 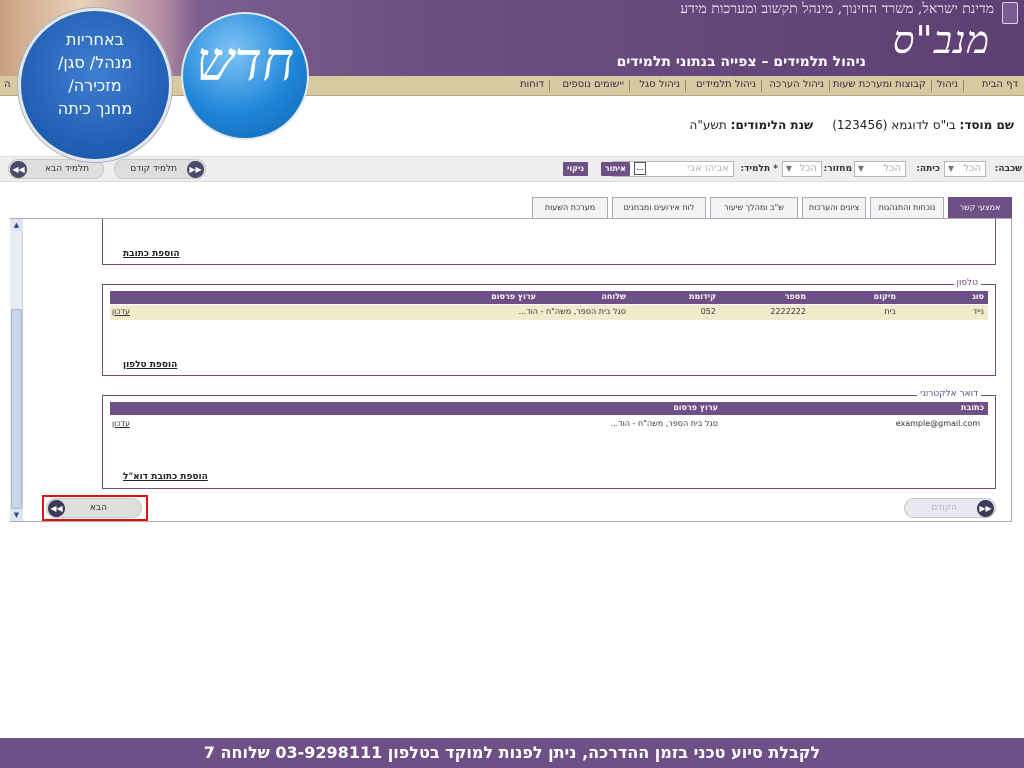 I want to click on add-address-link: הוספת כתובת, so click(x=151, y=254).